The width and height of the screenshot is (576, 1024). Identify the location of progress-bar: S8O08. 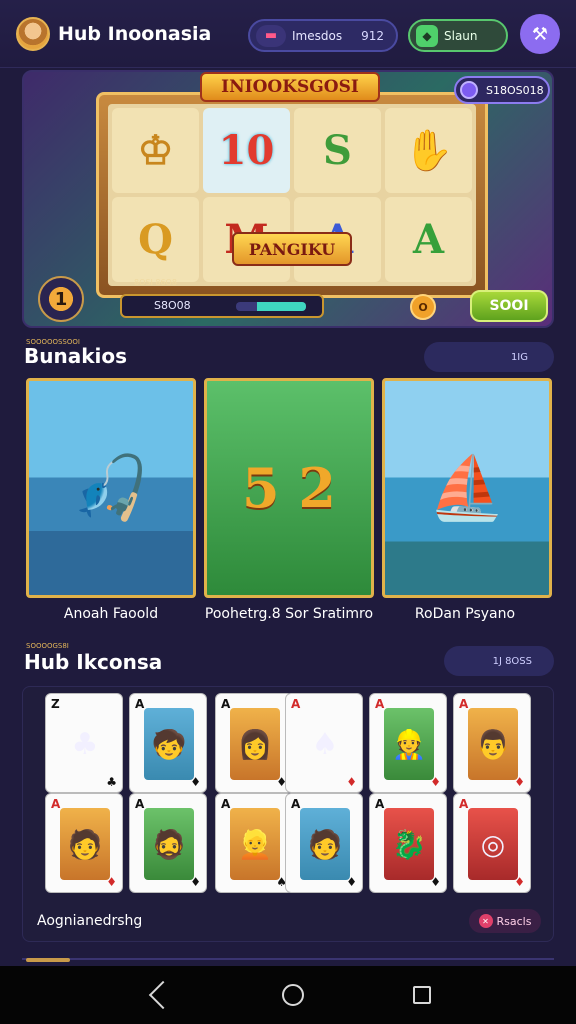
(222, 306).